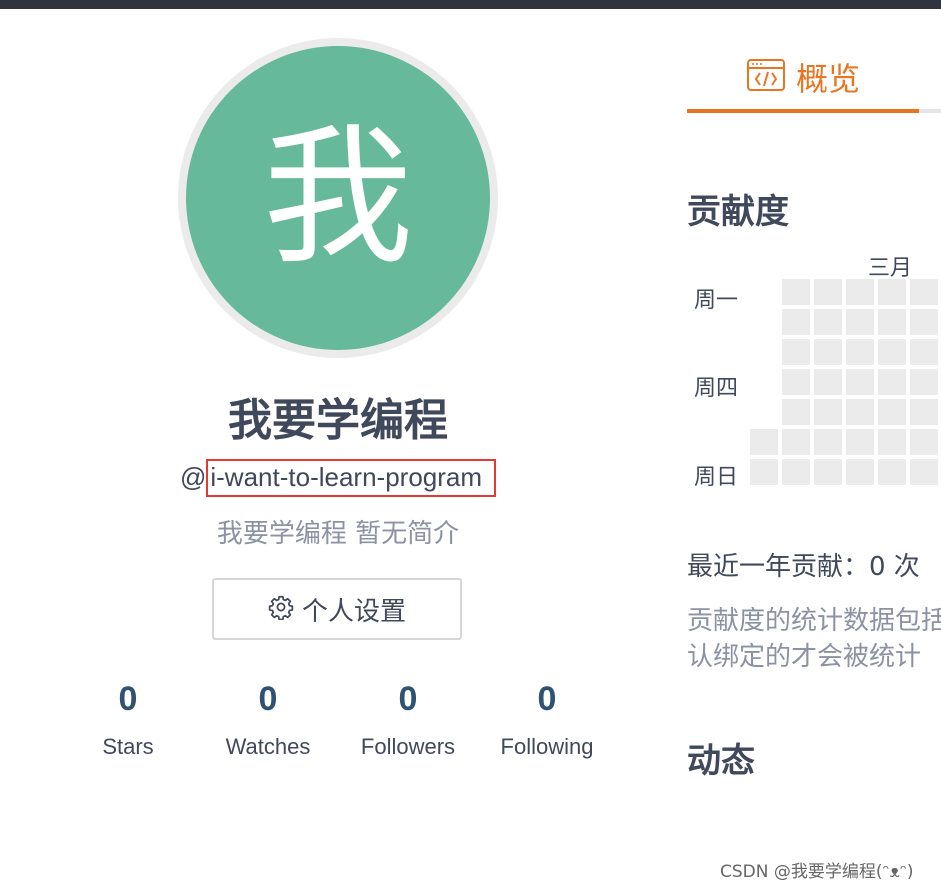  Describe the element at coordinates (353, 611) in the screenshot. I see `personal-settings-label: 个人设置` at that location.